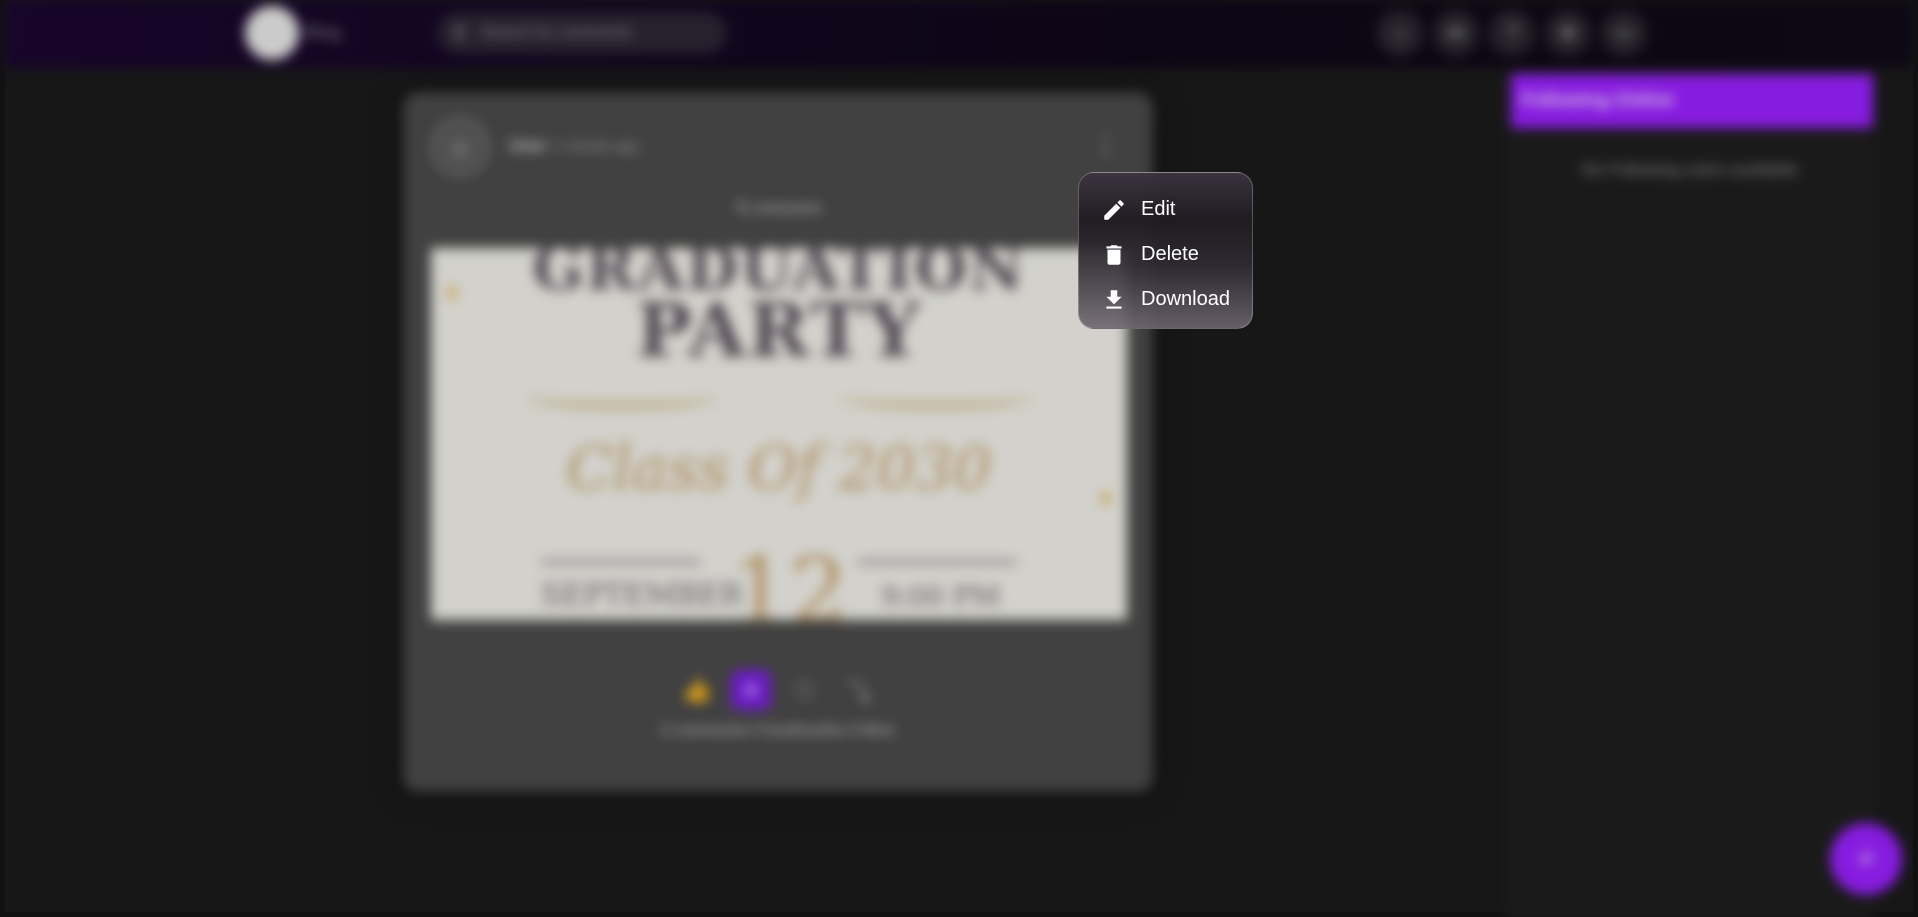 The width and height of the screenshot is (1918, 917). Describe the element at coordinates (1185, 299) in the screenshot. I see `menu-item-label: Download` at that location.